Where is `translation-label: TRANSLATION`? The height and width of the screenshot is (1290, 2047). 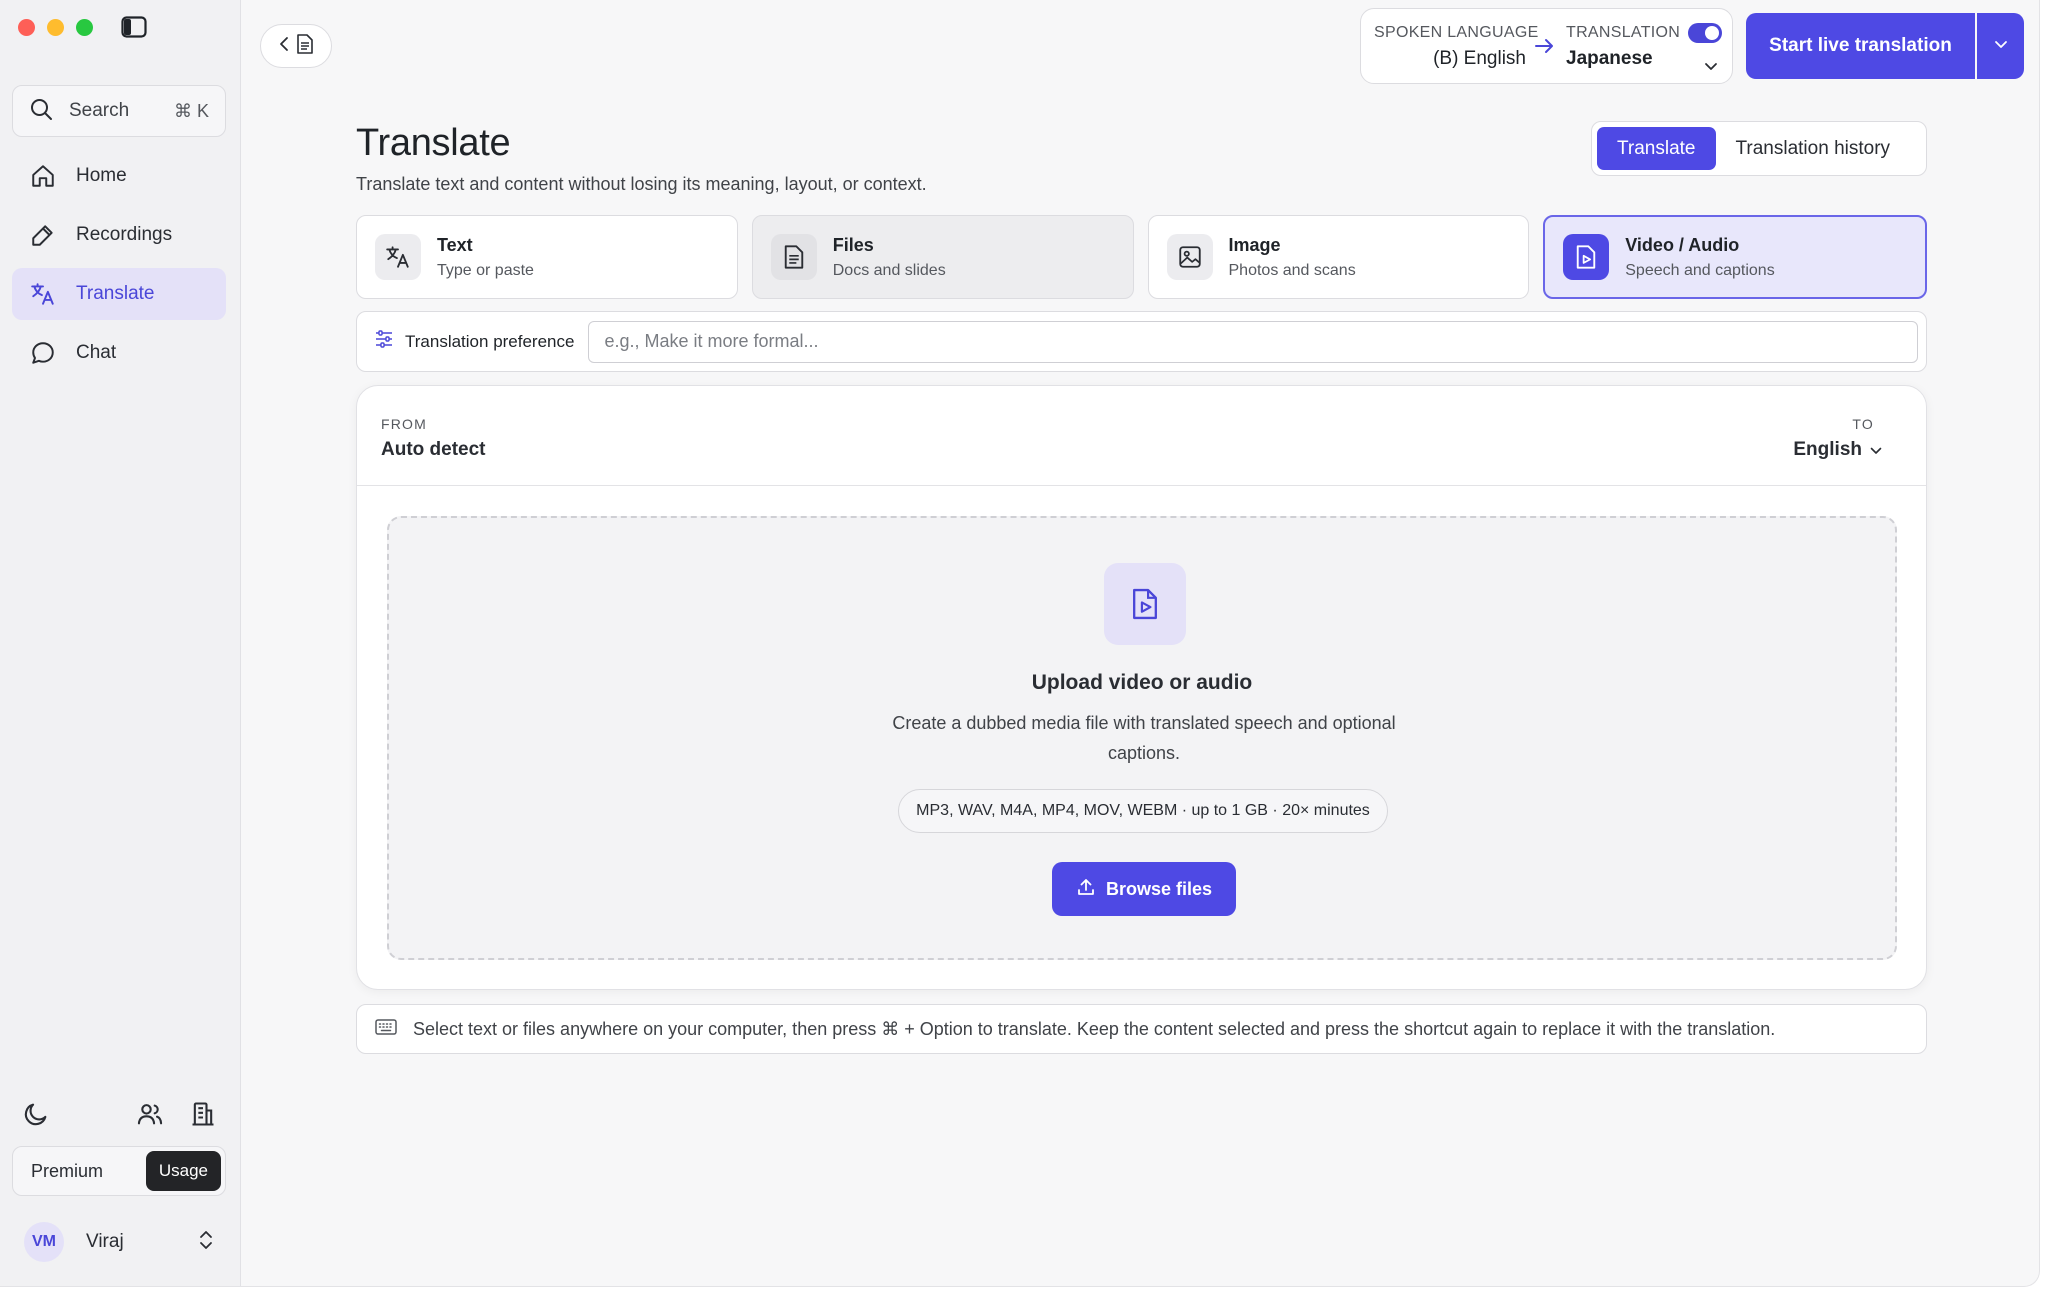
translation-label: TRANSLATION is located at coordinates (1623, 32).